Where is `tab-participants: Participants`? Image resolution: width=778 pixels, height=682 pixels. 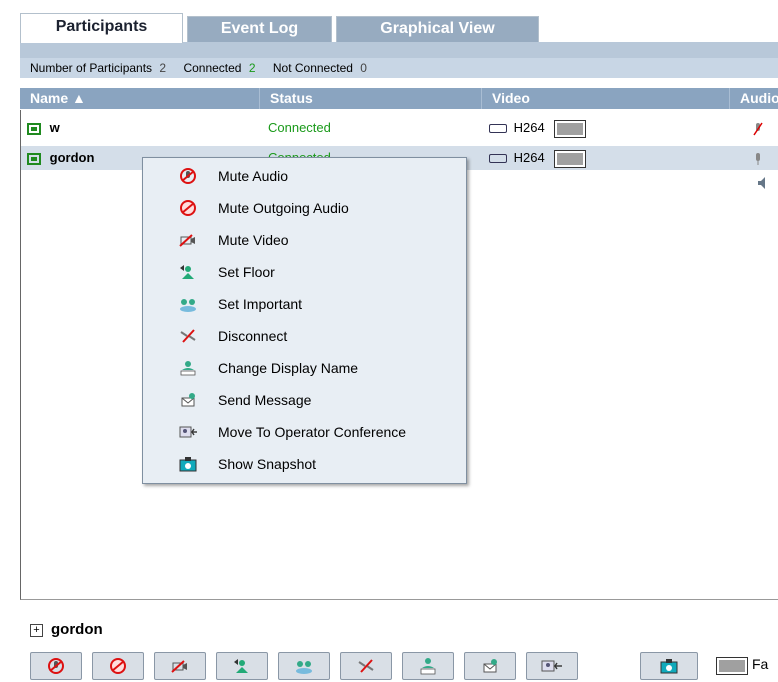
tab-participants: Participants is located at coordinates (101, 28).